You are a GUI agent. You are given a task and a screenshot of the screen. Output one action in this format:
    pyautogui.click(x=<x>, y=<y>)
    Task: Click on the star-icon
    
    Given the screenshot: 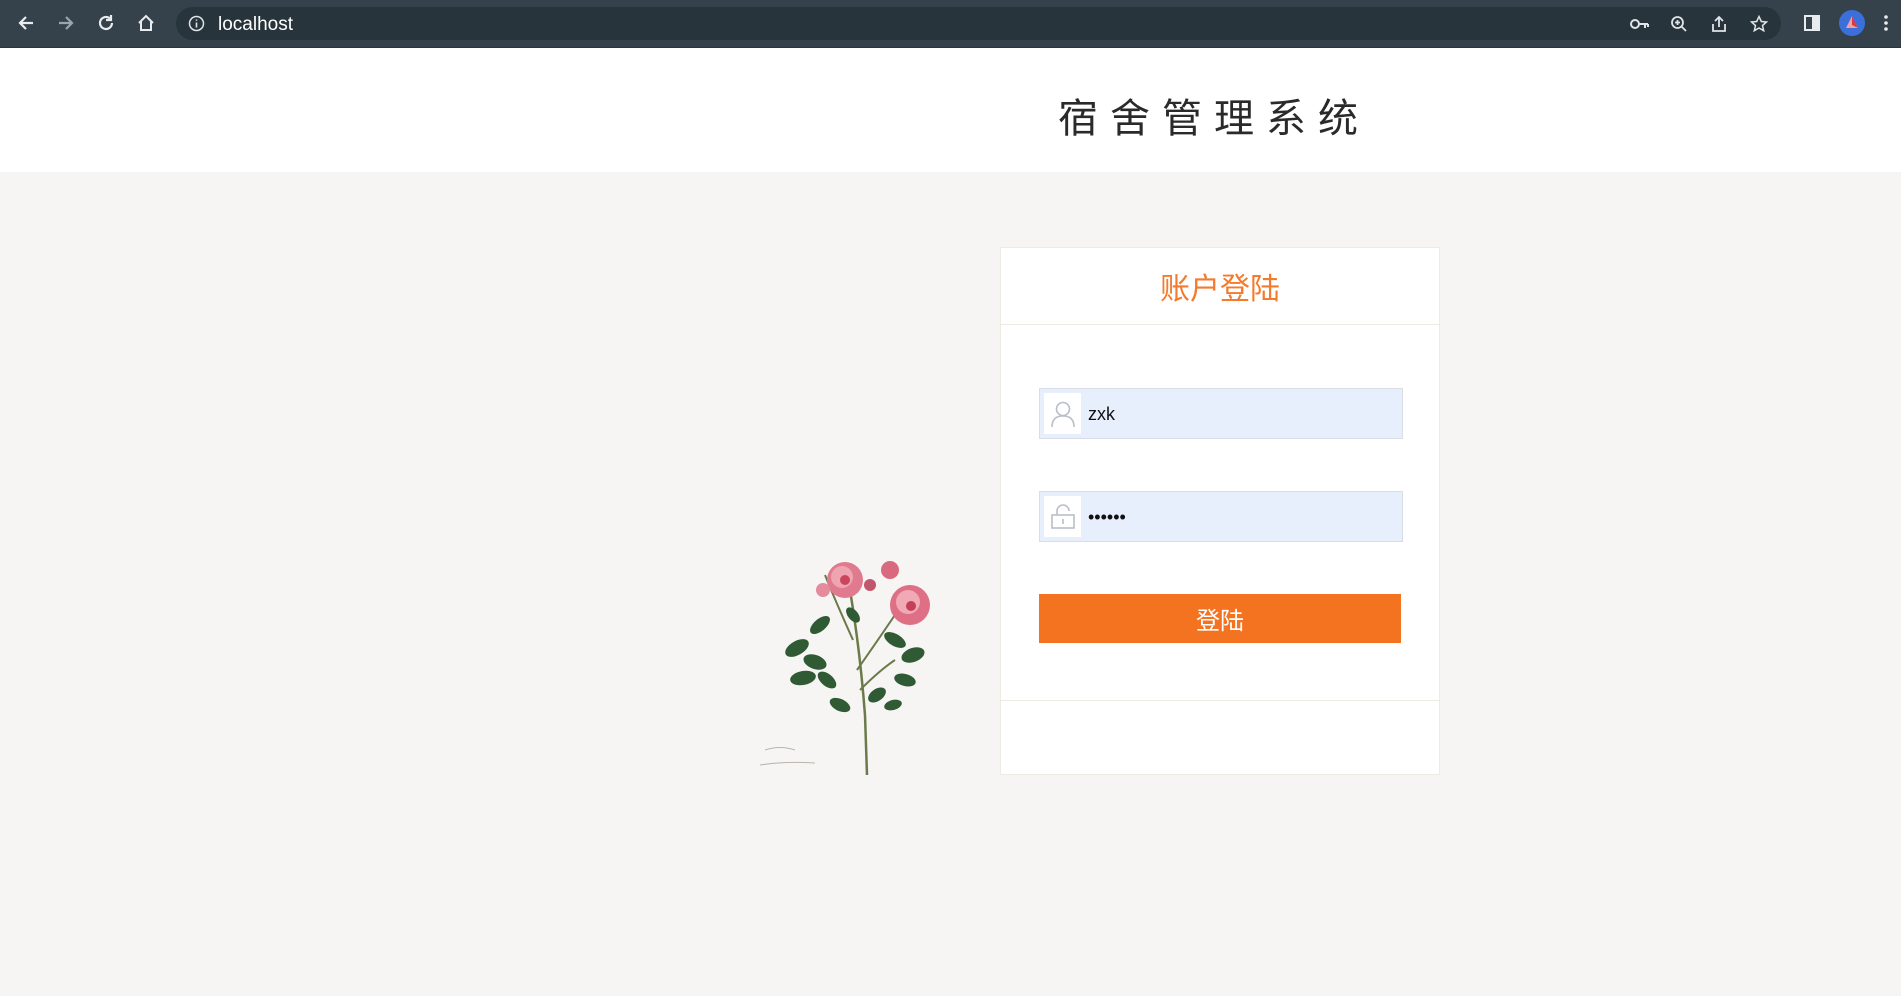 What is the action you would take?
    pyautogui.click(x=1759, y=25)
    